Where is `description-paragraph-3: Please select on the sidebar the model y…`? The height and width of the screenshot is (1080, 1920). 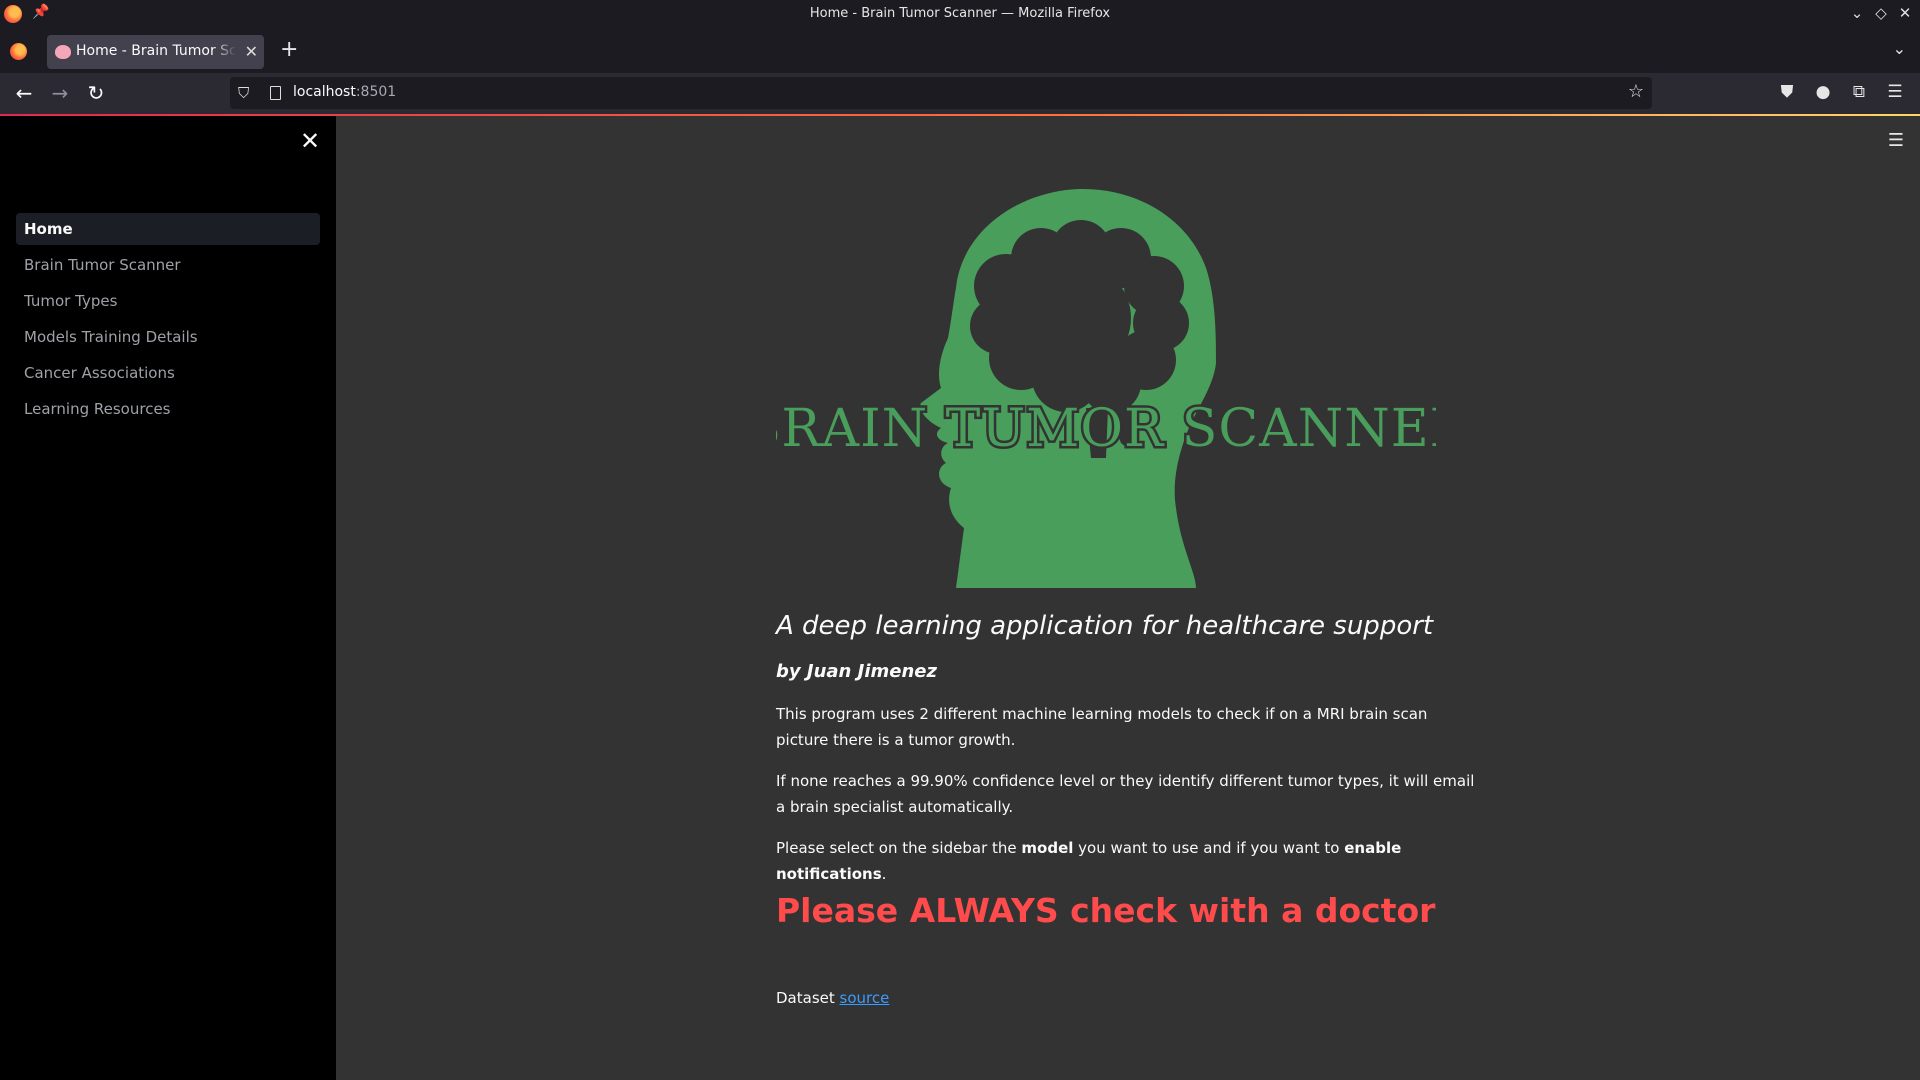 description-paragraph-3: Please select on the sidebar the model y… is located at coordinates (1089, 861).